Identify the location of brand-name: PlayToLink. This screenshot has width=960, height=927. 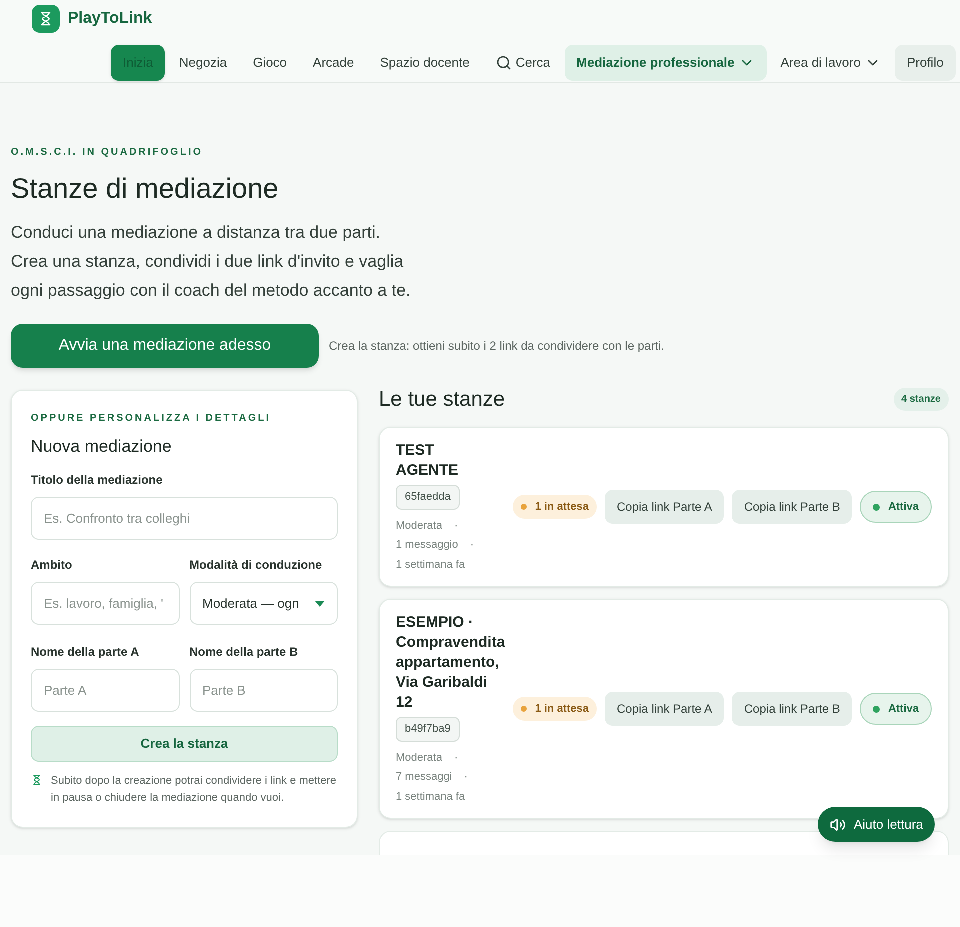
(110, 19).